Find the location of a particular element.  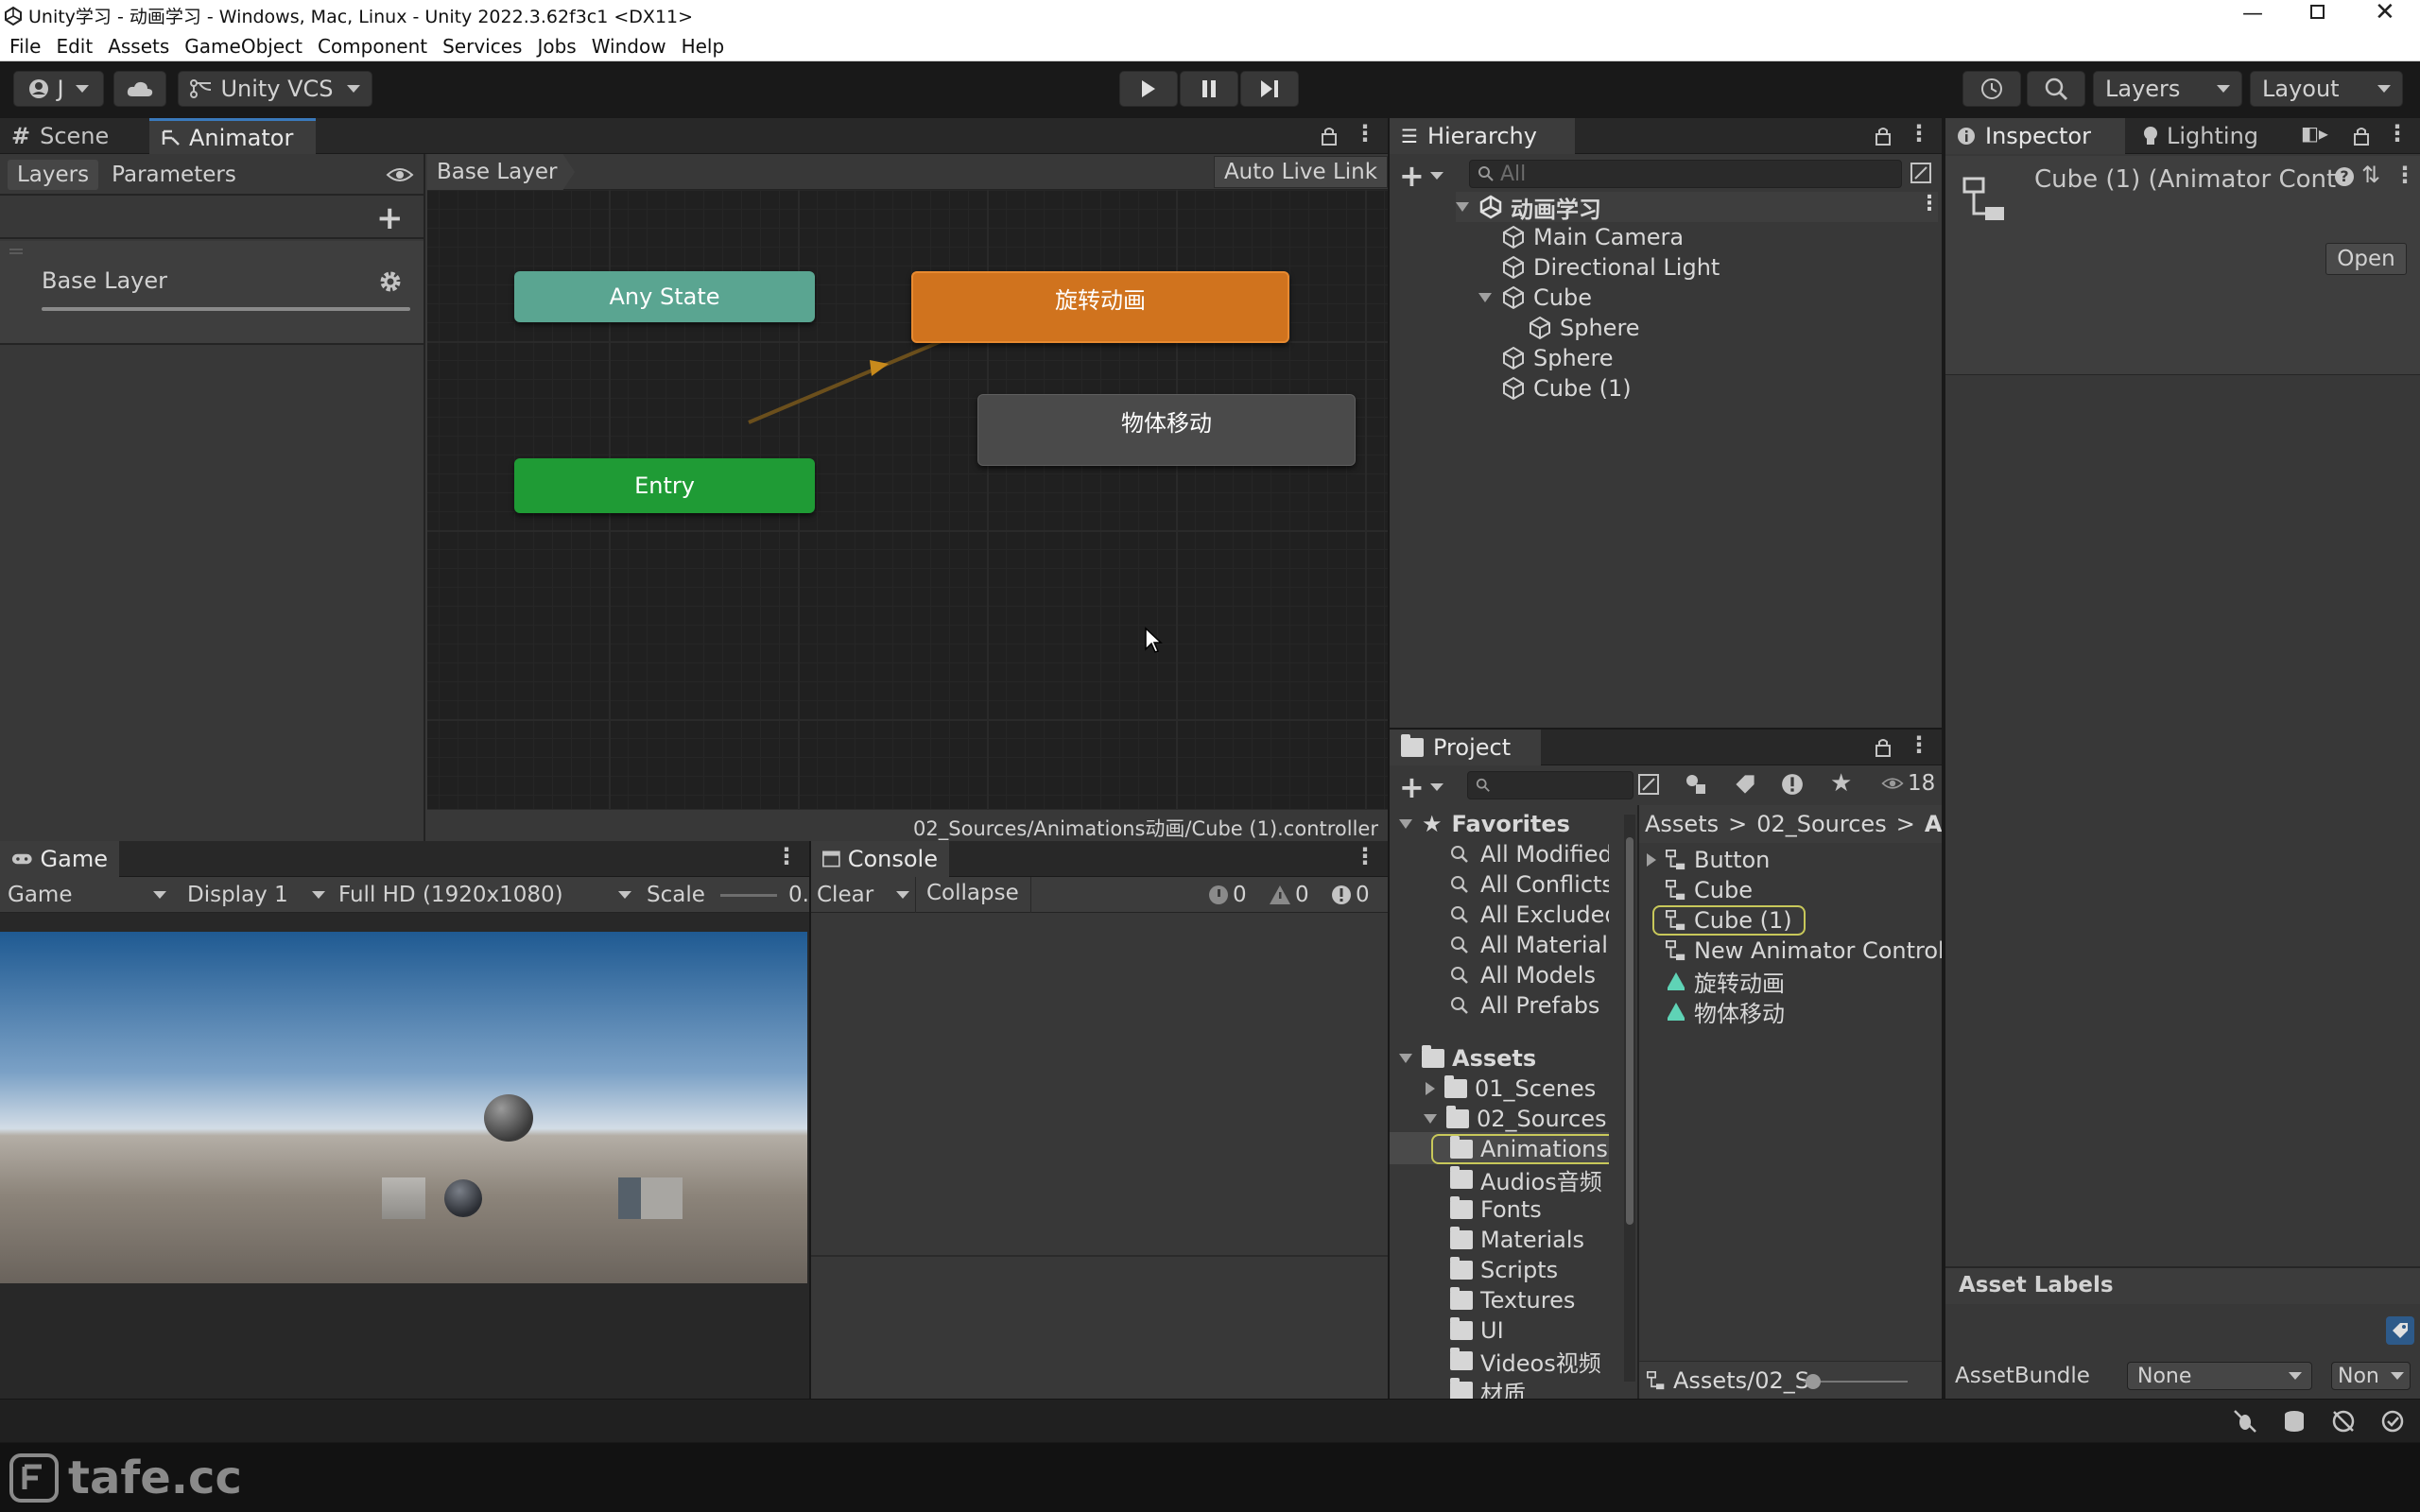

layer-list-item: Base Layer is located at coordinates (212, 293).